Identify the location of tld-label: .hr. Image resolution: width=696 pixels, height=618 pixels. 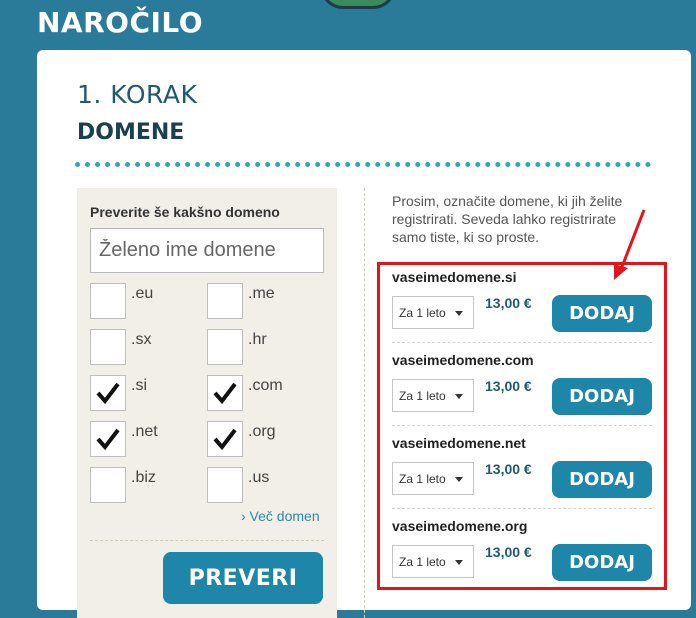
(257, 339).